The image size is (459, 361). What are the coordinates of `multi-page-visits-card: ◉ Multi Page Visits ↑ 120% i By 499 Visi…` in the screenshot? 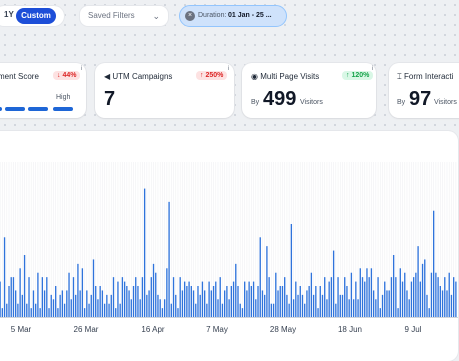 It's located at (309, 90).